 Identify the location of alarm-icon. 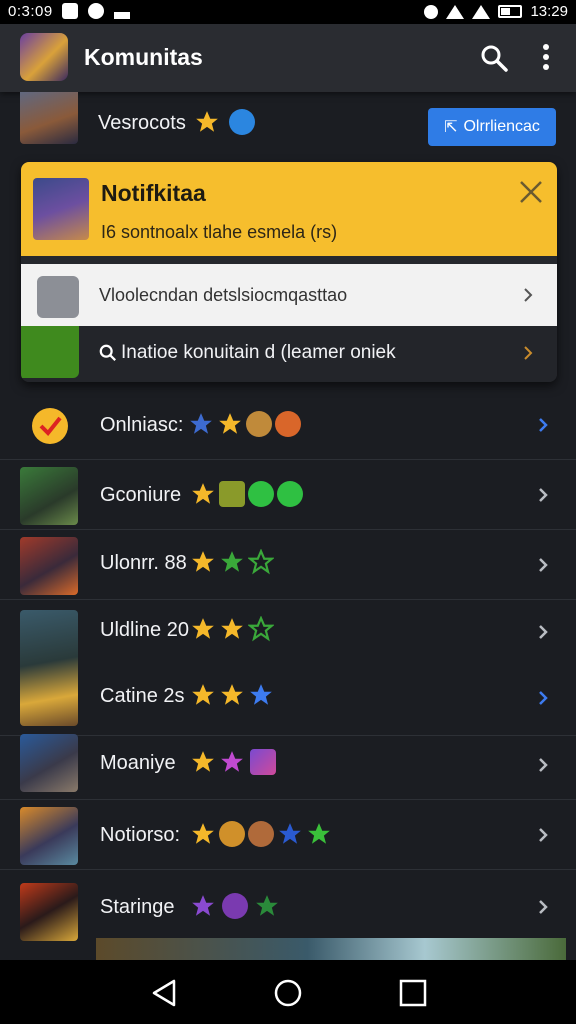
(431, 11).